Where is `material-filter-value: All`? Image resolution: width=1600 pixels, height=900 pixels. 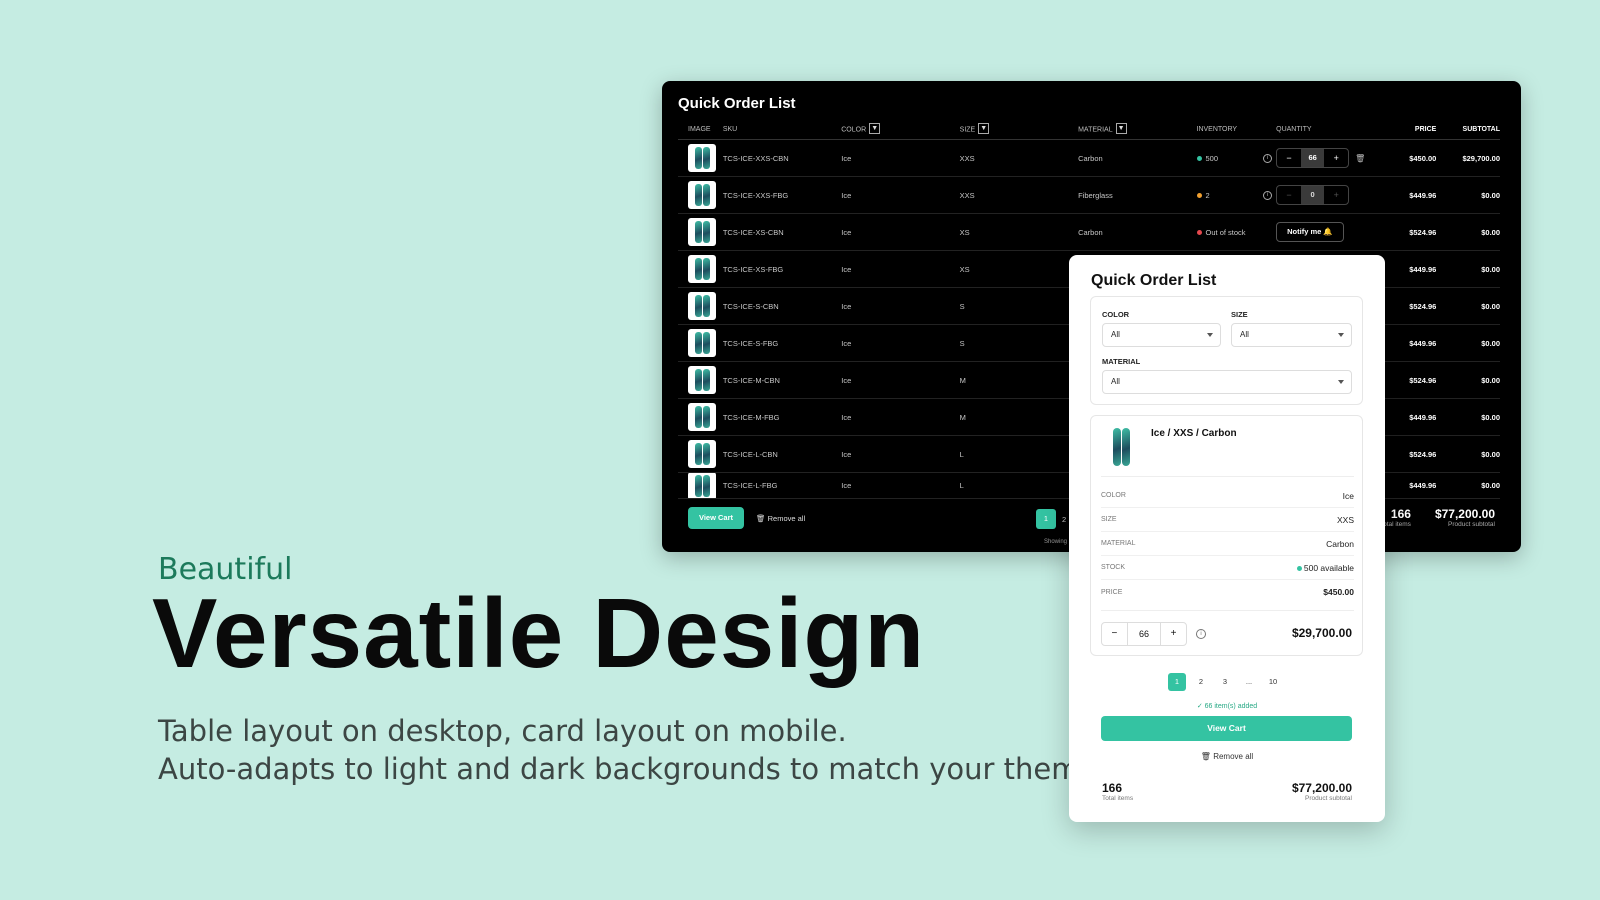
material-filter-value: All is located at coordinates (1115, 381).